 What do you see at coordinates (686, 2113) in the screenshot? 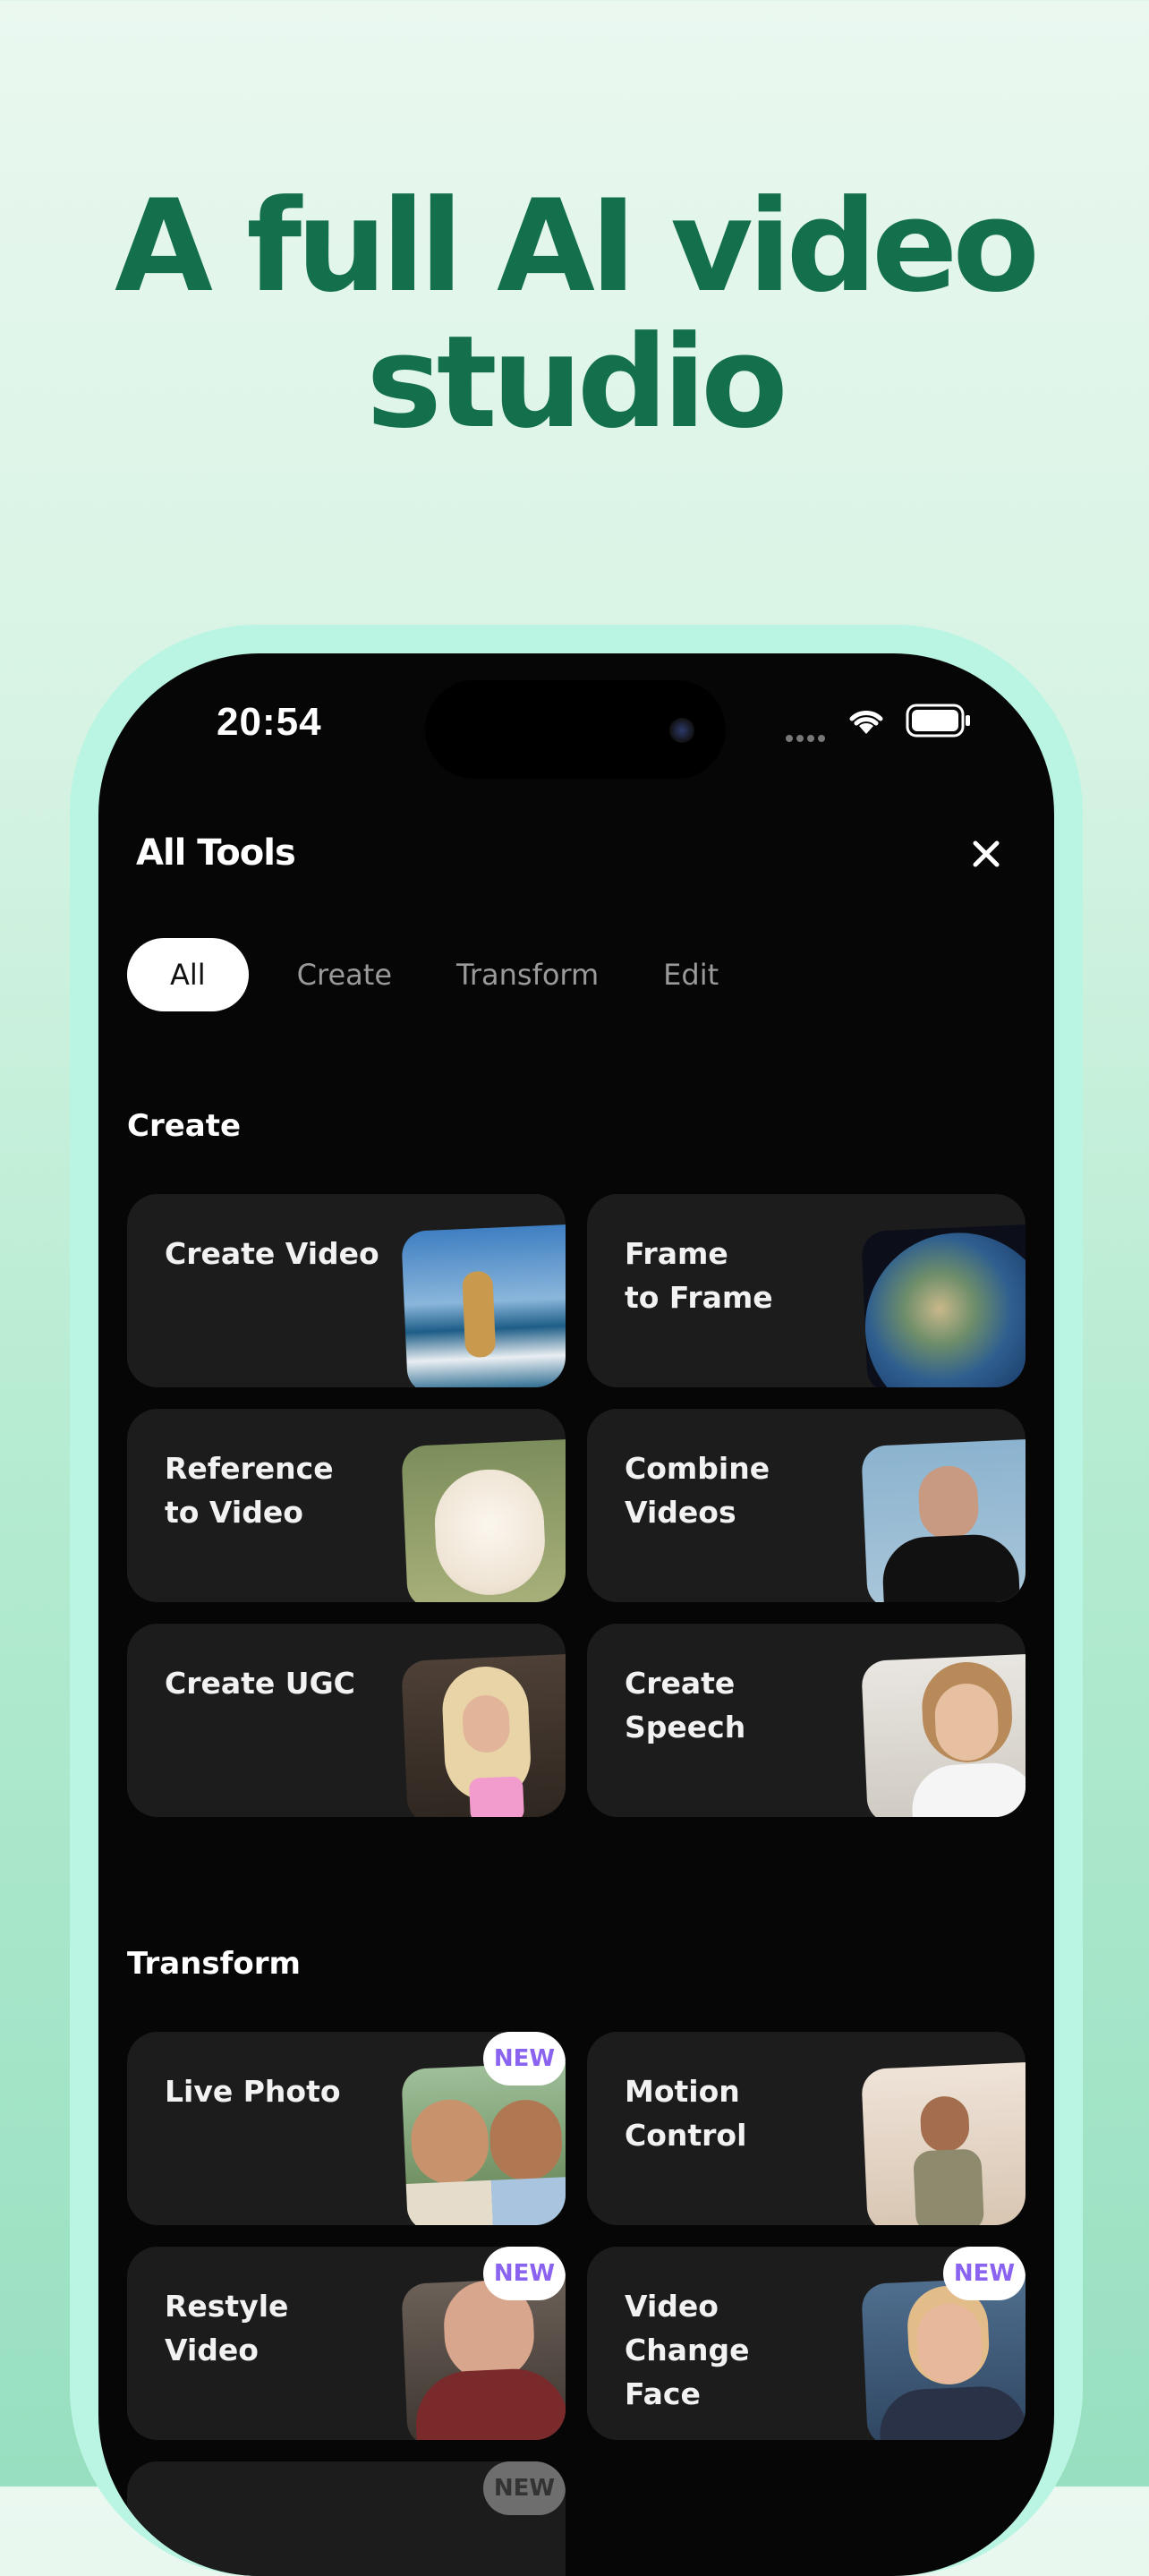
I see `tool-card-label: Motion Control` at bounding box center [686, 2113].